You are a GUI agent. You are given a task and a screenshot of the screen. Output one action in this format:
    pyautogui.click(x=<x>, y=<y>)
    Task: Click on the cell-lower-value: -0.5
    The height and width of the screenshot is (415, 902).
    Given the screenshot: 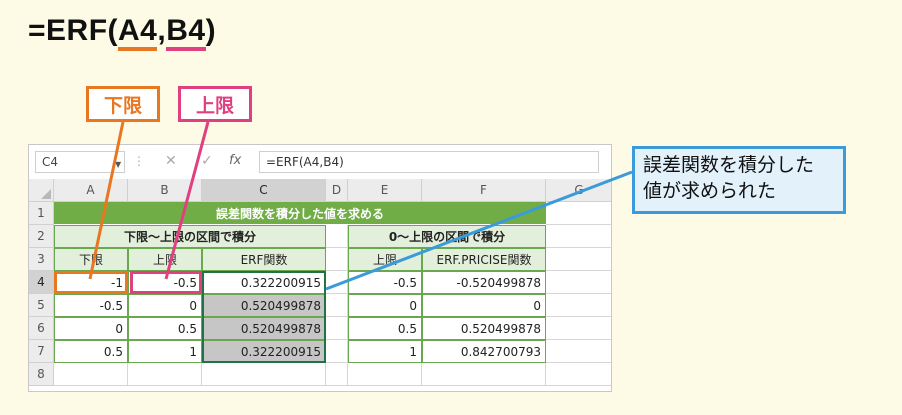 What is the action you would take?
    pyautogui.click(x=91, y=305)
    